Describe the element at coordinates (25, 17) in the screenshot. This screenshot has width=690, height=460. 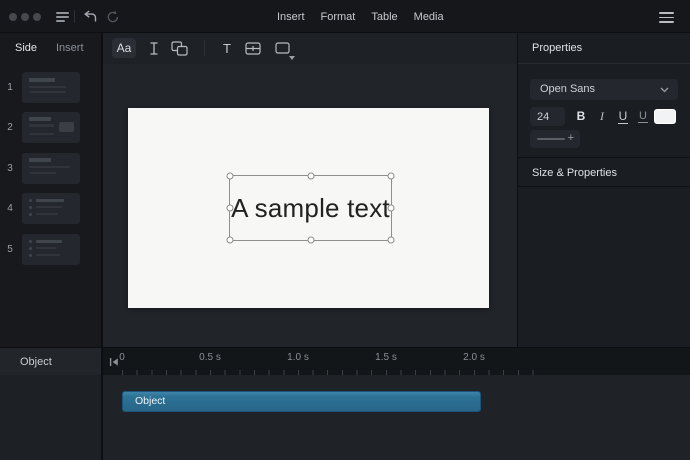
I see `window-controls` at that location.